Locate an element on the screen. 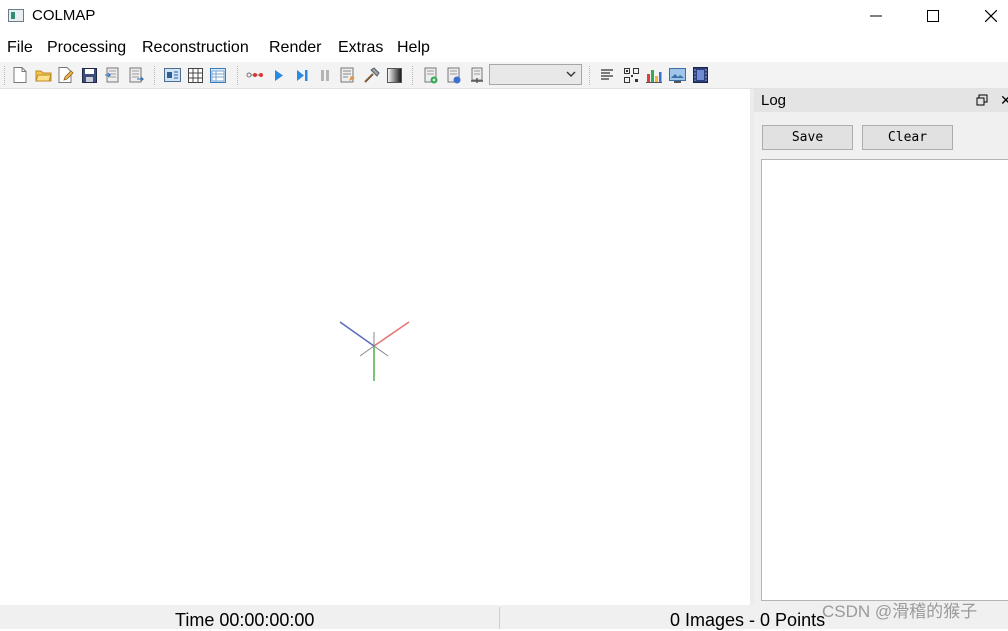  float-dock-button is located at coordinates (983, 100).